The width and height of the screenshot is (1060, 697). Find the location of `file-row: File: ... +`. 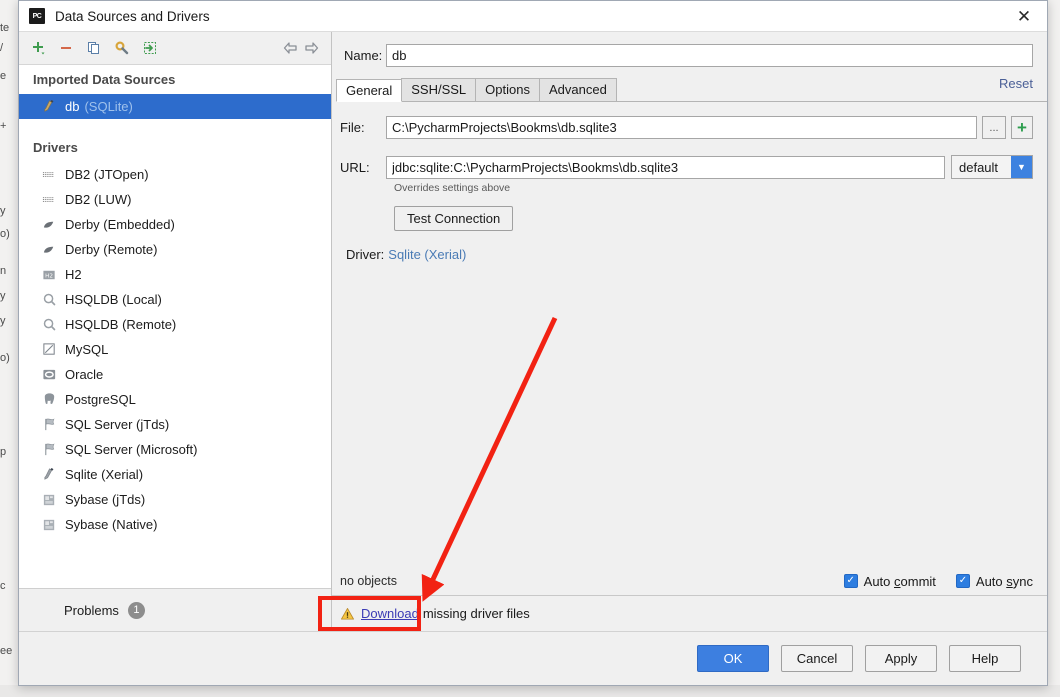

file-row: File: ... + is located at coordinates (686, 127).